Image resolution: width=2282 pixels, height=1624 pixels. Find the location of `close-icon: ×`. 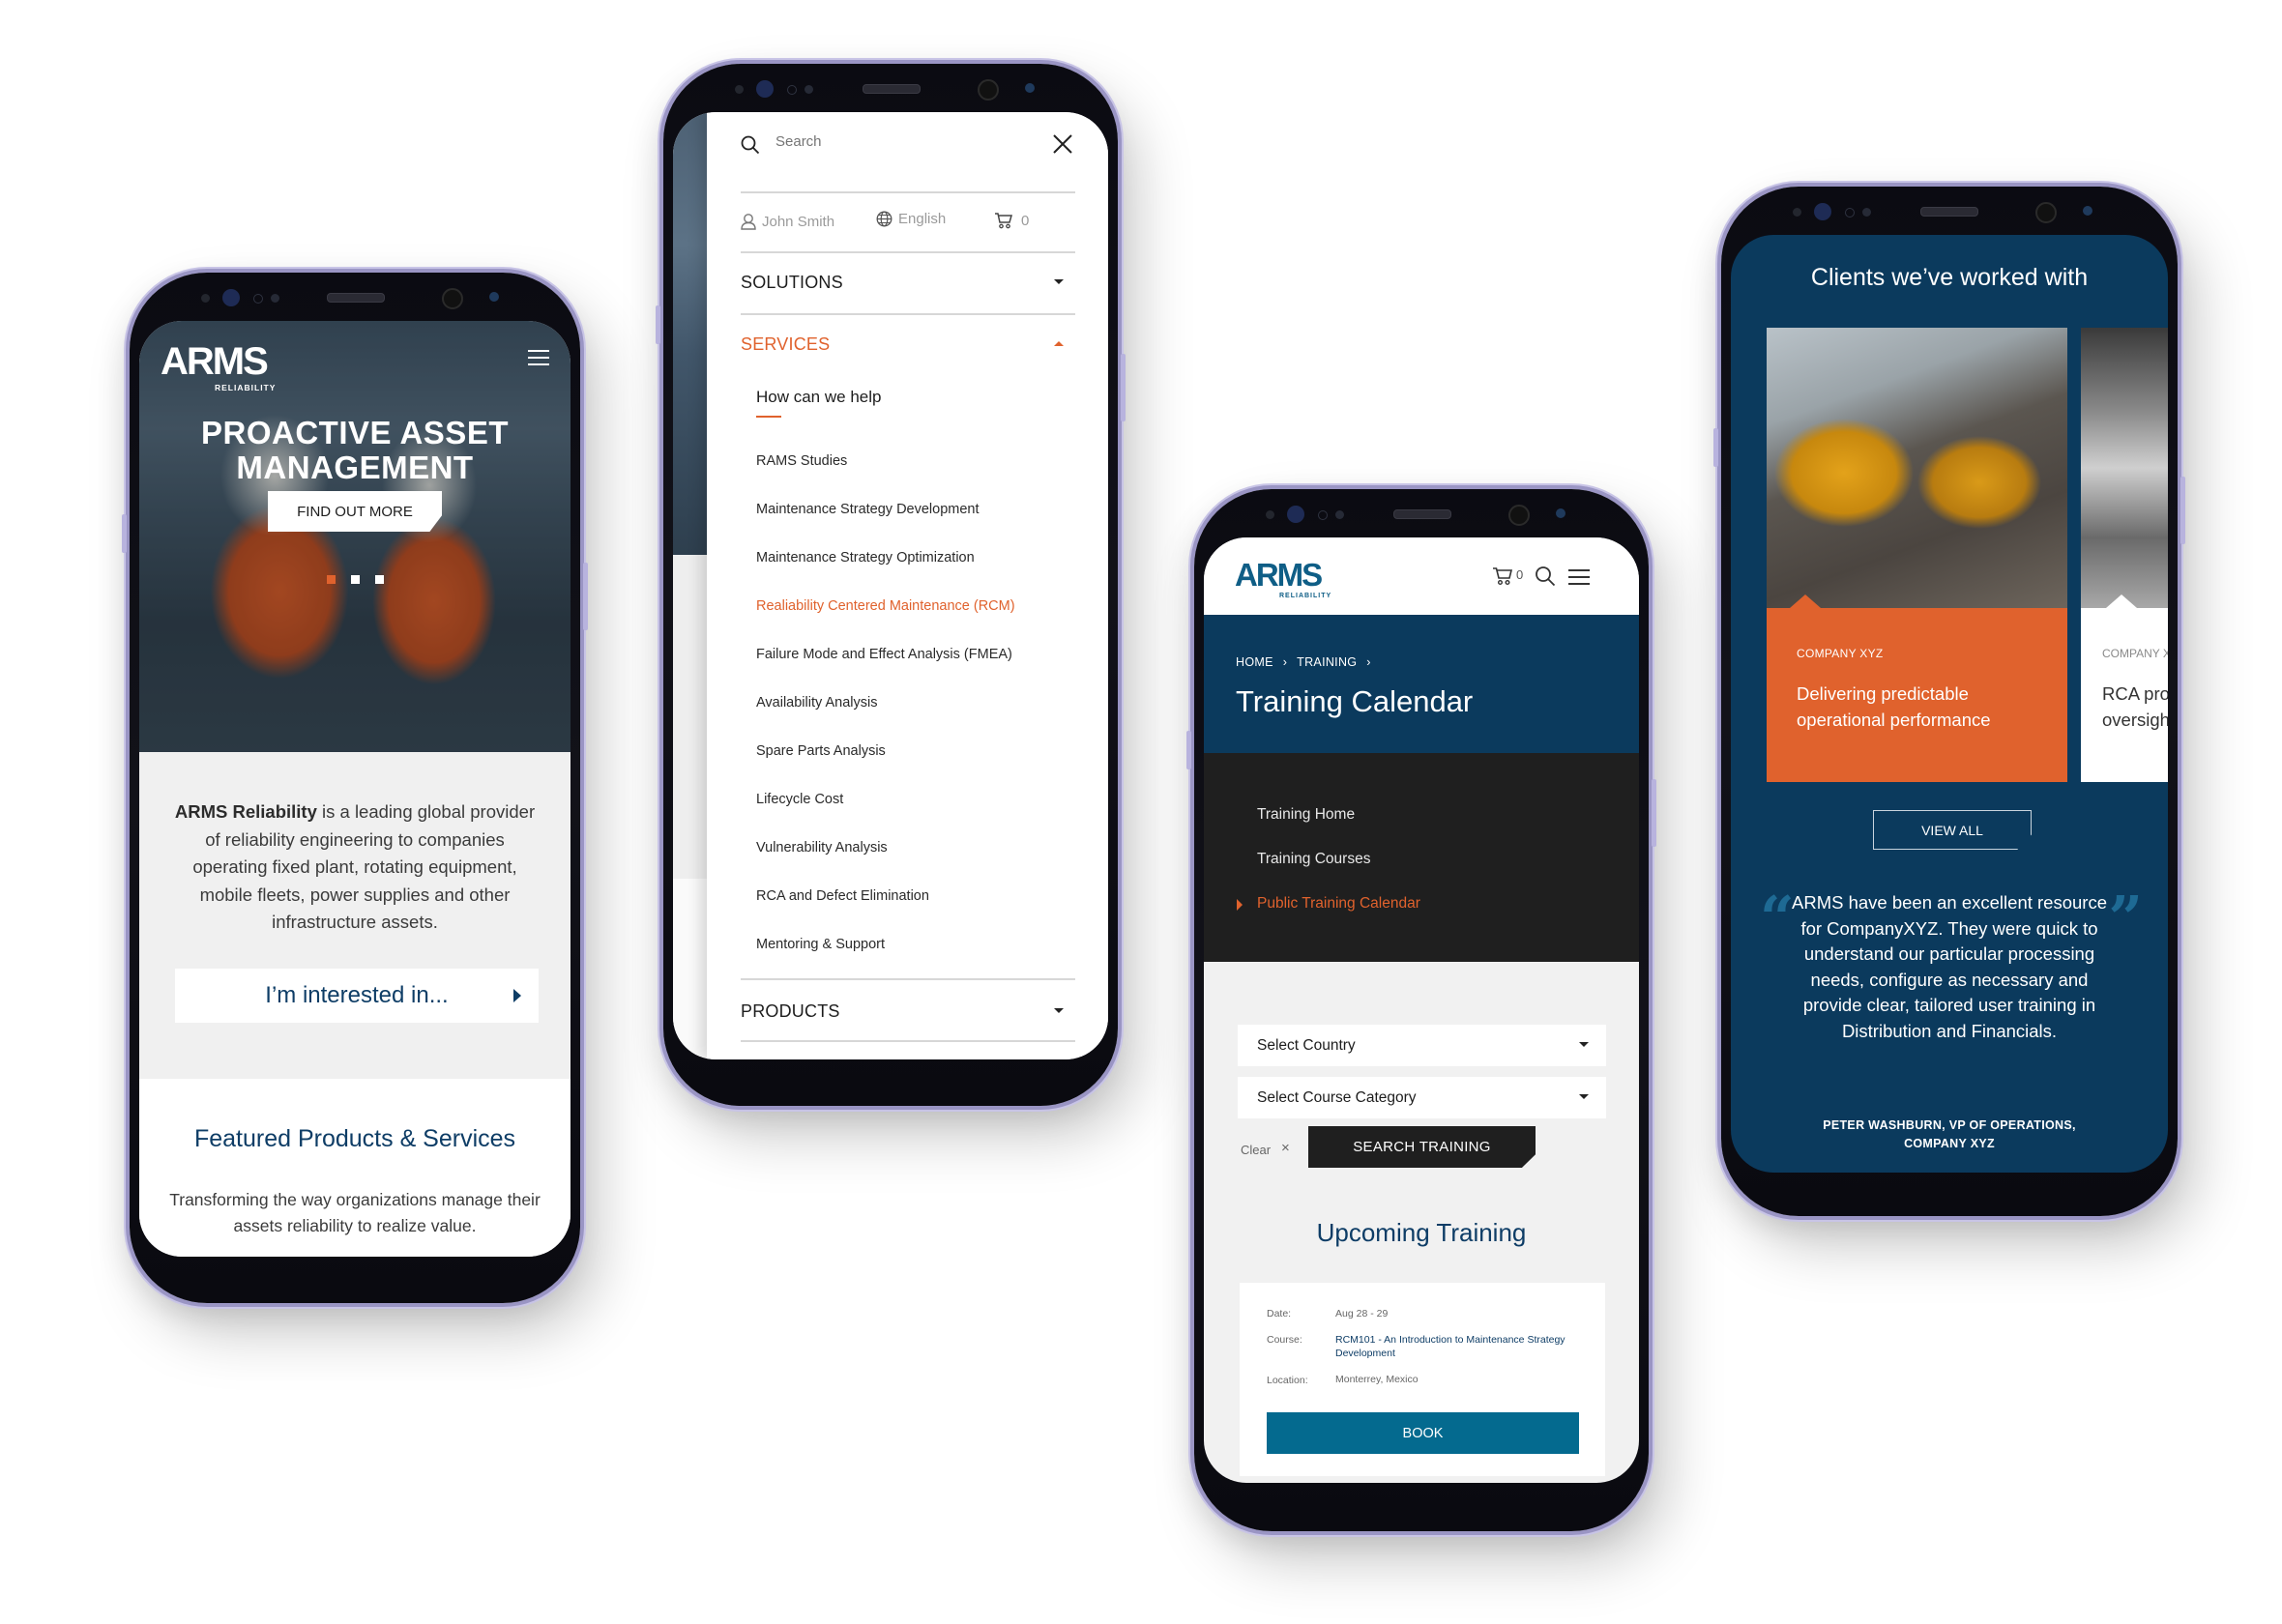

close-icon: × is located at coordinates (1285, 1148).